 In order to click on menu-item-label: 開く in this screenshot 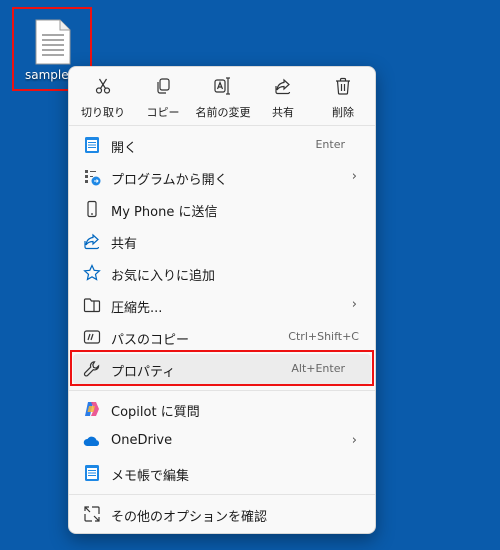, I will do `click(124, 148)`.